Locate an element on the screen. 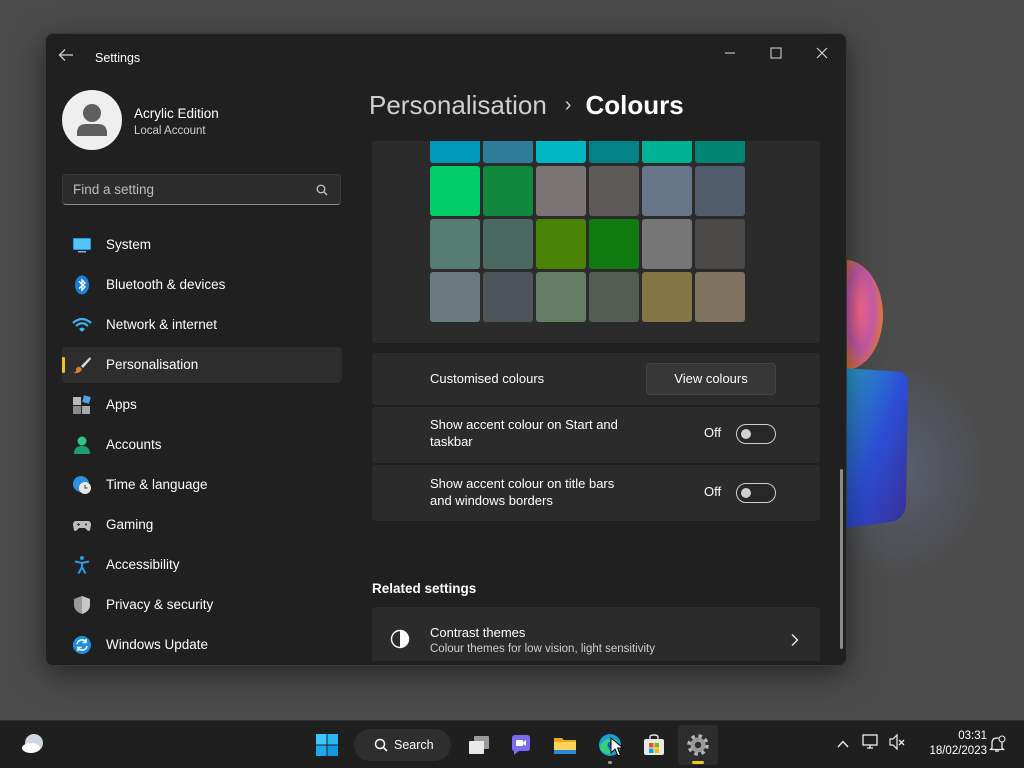  sidebar-item-time-language: Time & language is located at coordinates (202, 485).